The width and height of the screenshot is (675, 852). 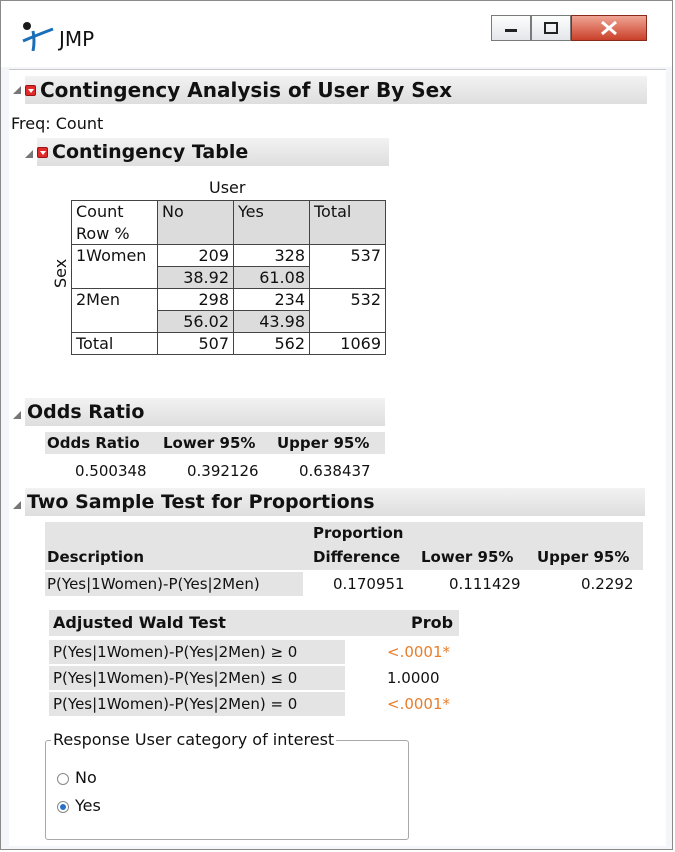 I want to click on column-header: Description, so click(x=96, y=557).